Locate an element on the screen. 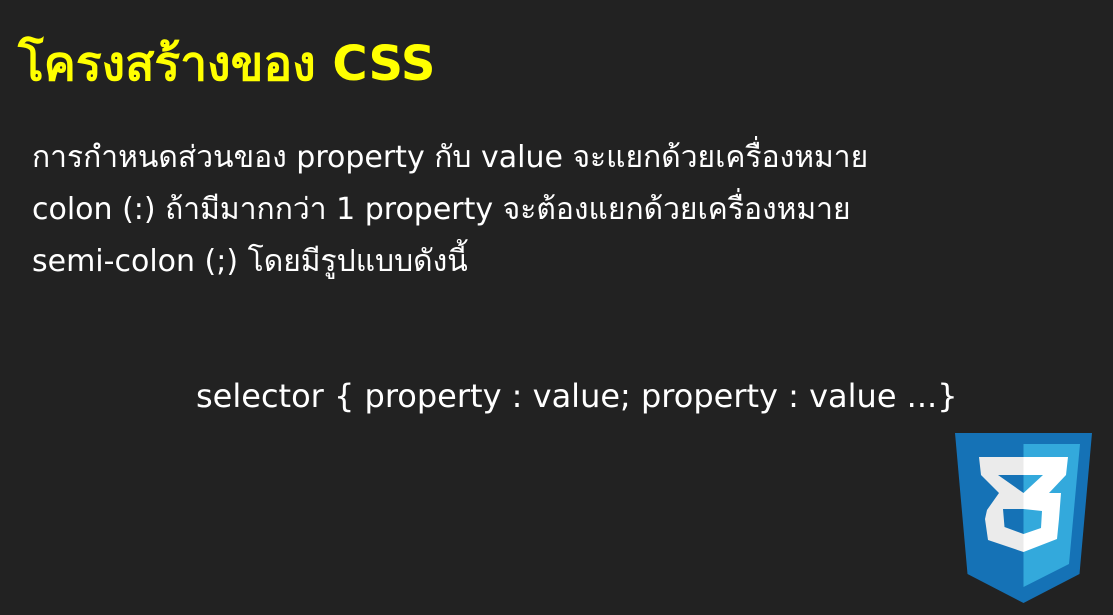 The height and width of the screenshot is (615, 1113). body-line-3: semi-colon (;) โดยมีรูปแบบดังนี้ is located at coordinates (250, 261).